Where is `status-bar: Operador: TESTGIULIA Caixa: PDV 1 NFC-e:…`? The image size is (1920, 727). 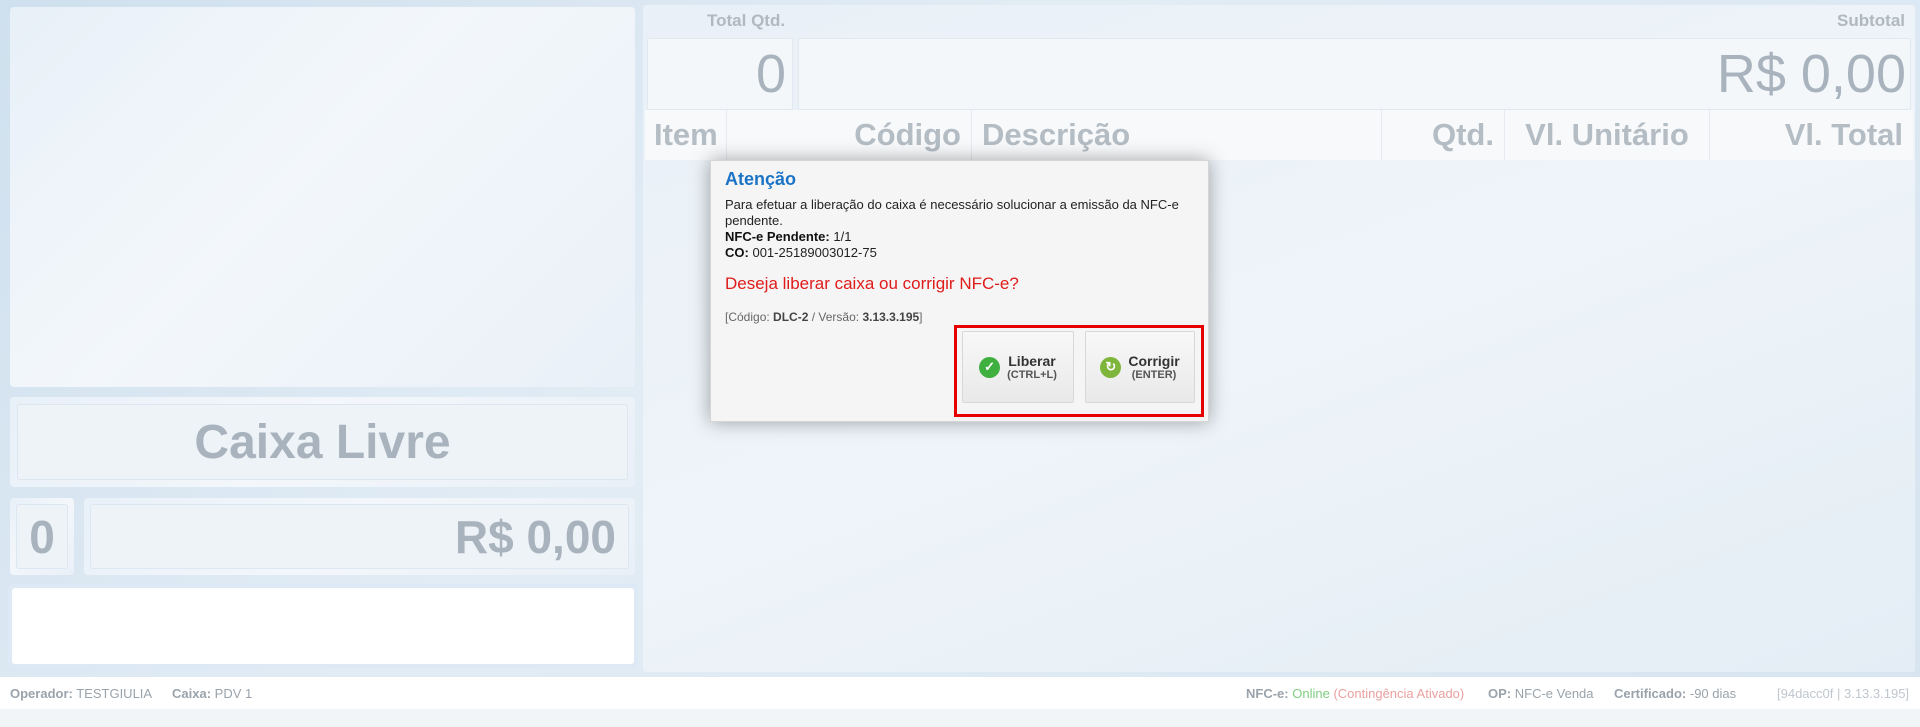
status-bar: Operador: TESTGIULIA Caixa: PDV 1 NFC-e:… is located at coordinates (960, 693).